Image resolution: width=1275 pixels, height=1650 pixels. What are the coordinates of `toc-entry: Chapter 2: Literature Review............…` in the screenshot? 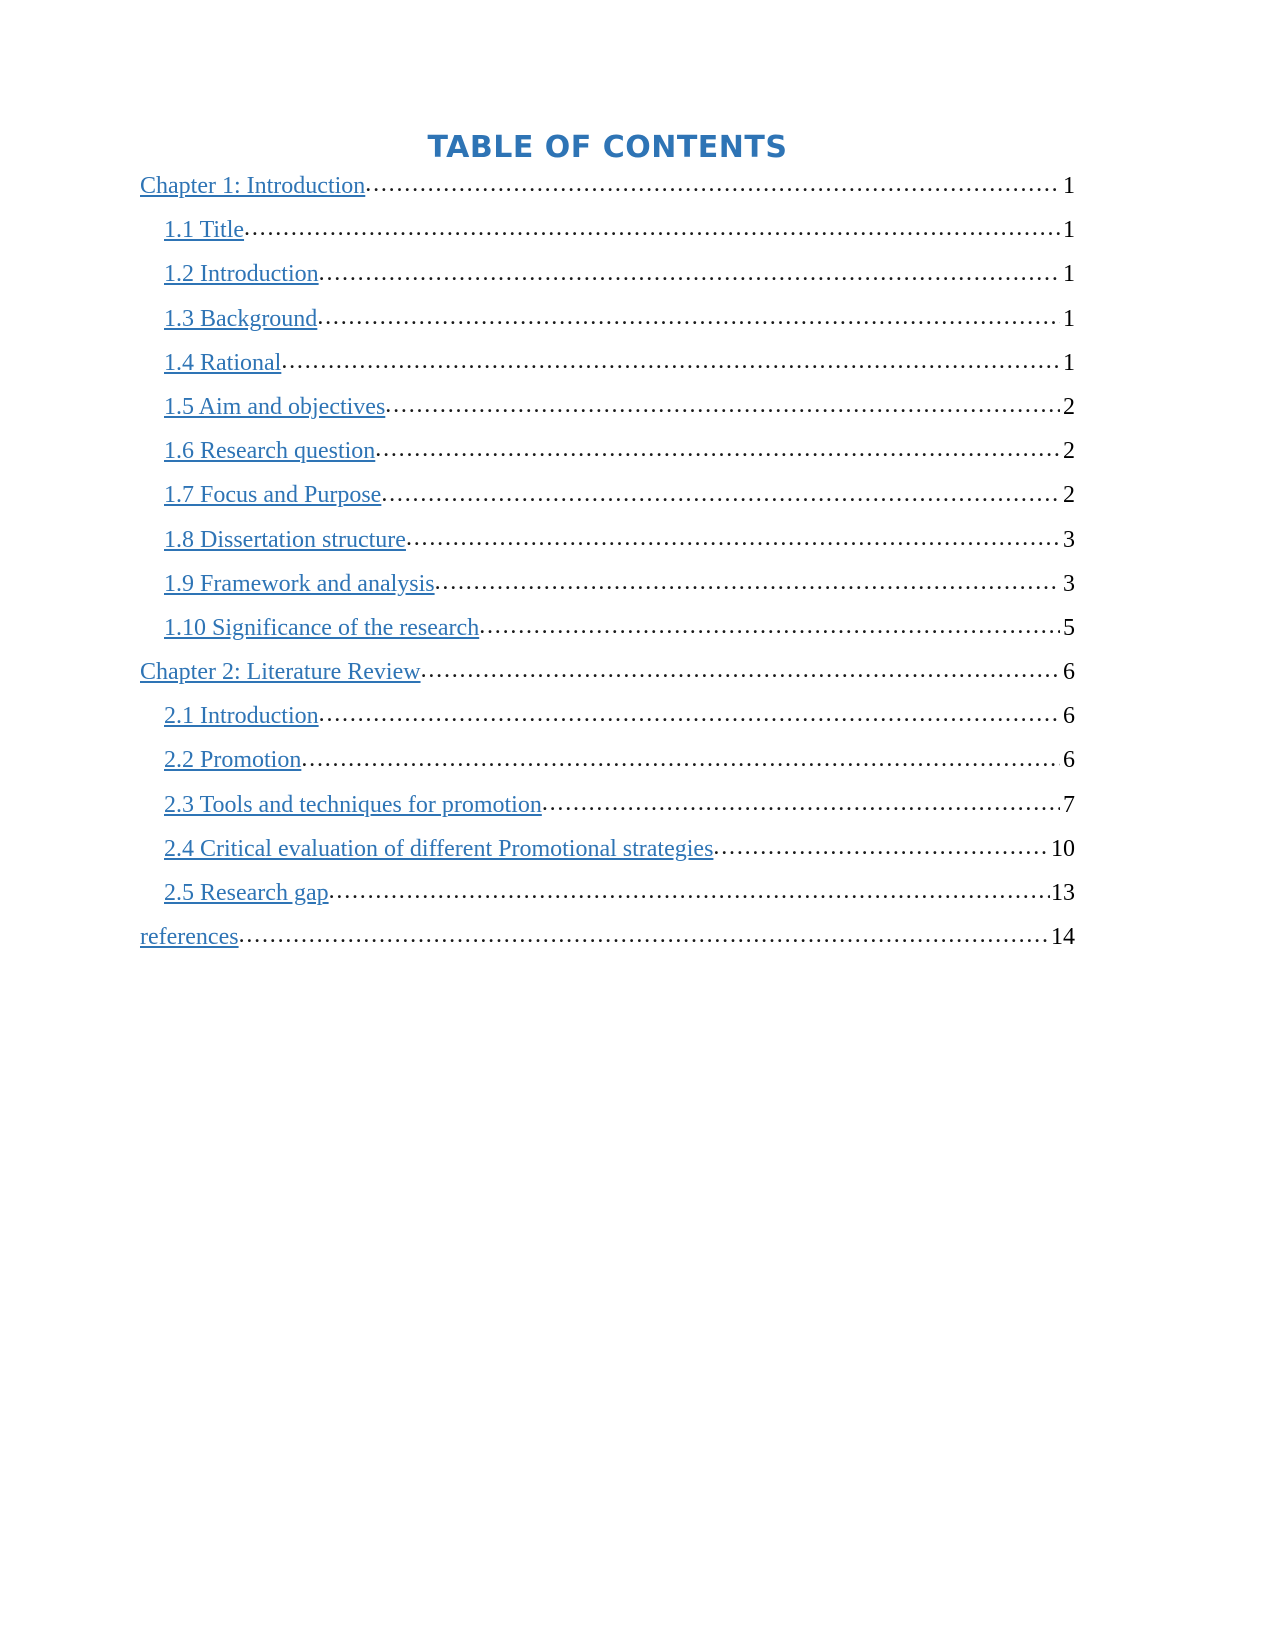 It's located at (607, 671).